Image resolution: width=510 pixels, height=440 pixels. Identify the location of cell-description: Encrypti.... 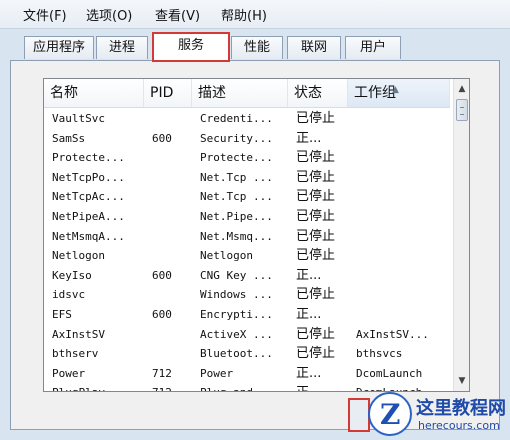
(236, 314).